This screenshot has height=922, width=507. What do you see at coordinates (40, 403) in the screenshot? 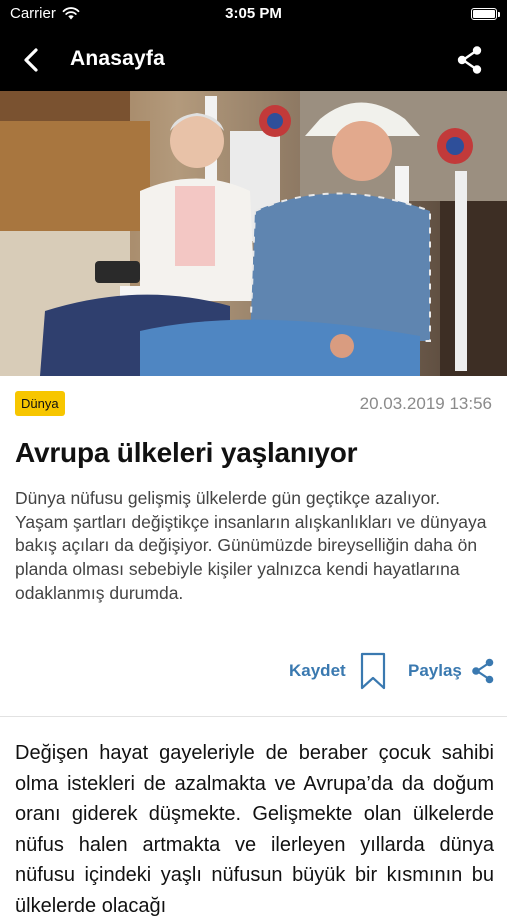
I see `category-badge: Dünya` at bounding box center [40, 403].